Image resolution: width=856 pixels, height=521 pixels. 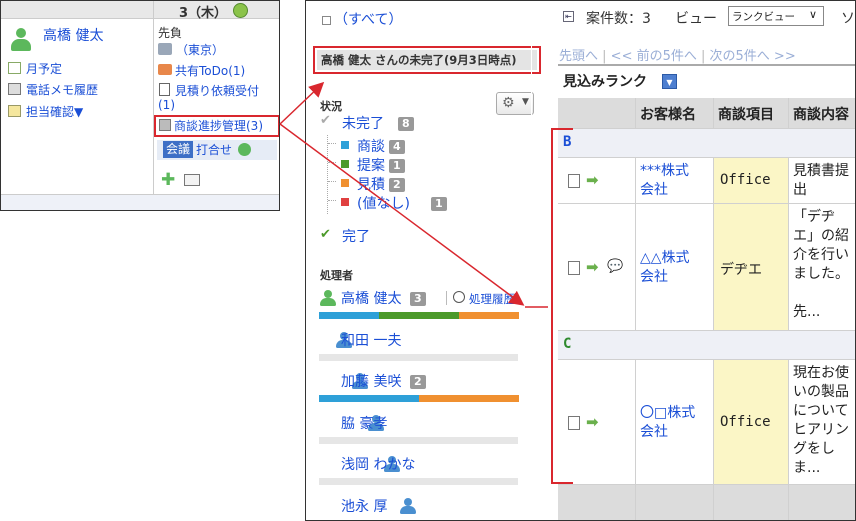 I want to click on shared-todo-link: 共有ToDo(1), so click(x=210, y=70).